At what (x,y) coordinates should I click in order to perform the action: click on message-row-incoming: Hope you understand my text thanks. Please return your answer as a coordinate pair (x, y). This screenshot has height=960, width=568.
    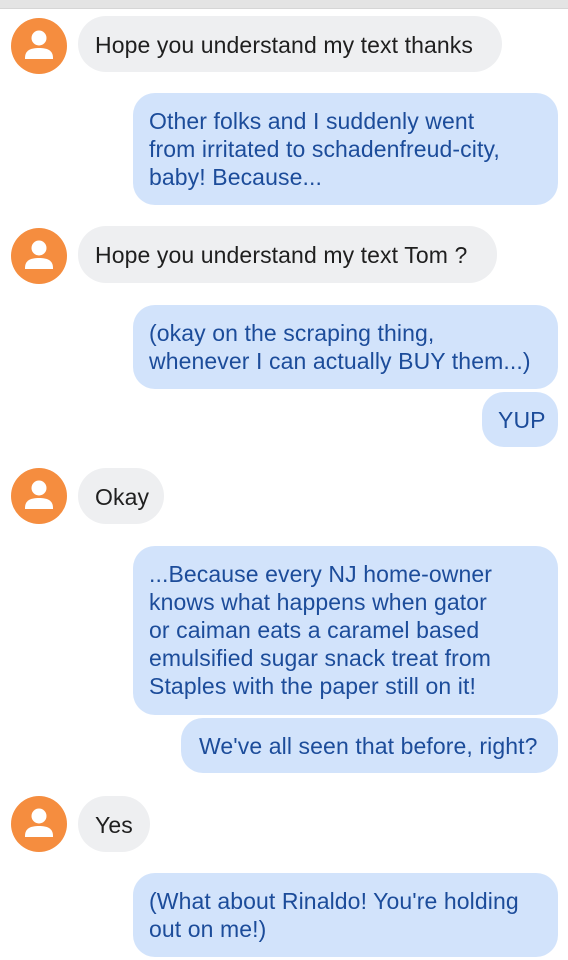
    Looking at the image, I should click on (284, 45).